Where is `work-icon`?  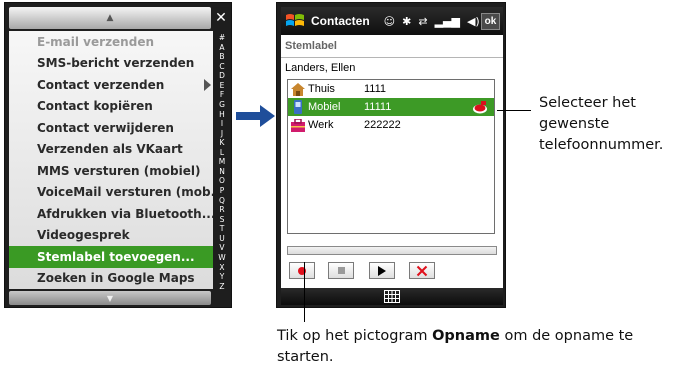 work-icon is located at coordinates (298, 125).